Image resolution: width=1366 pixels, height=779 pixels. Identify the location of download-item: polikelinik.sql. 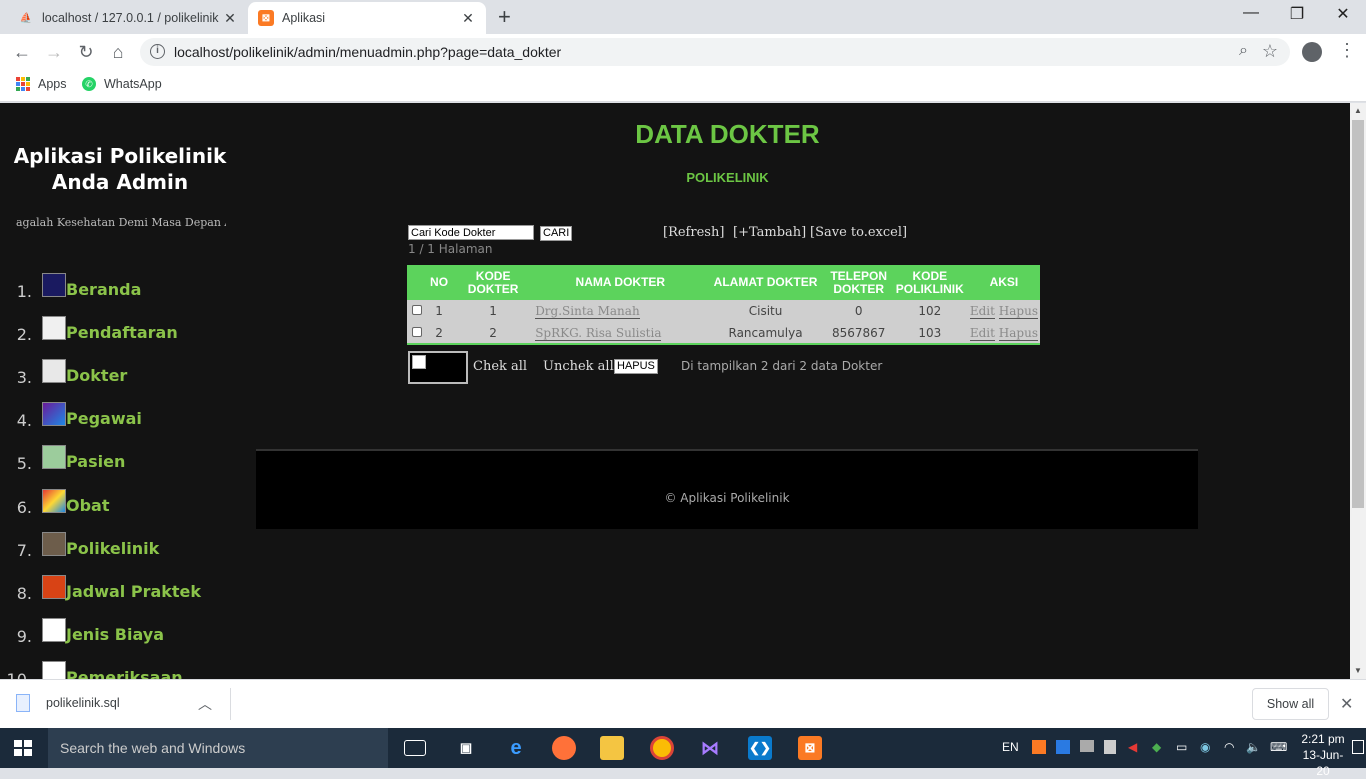
(68, 703).